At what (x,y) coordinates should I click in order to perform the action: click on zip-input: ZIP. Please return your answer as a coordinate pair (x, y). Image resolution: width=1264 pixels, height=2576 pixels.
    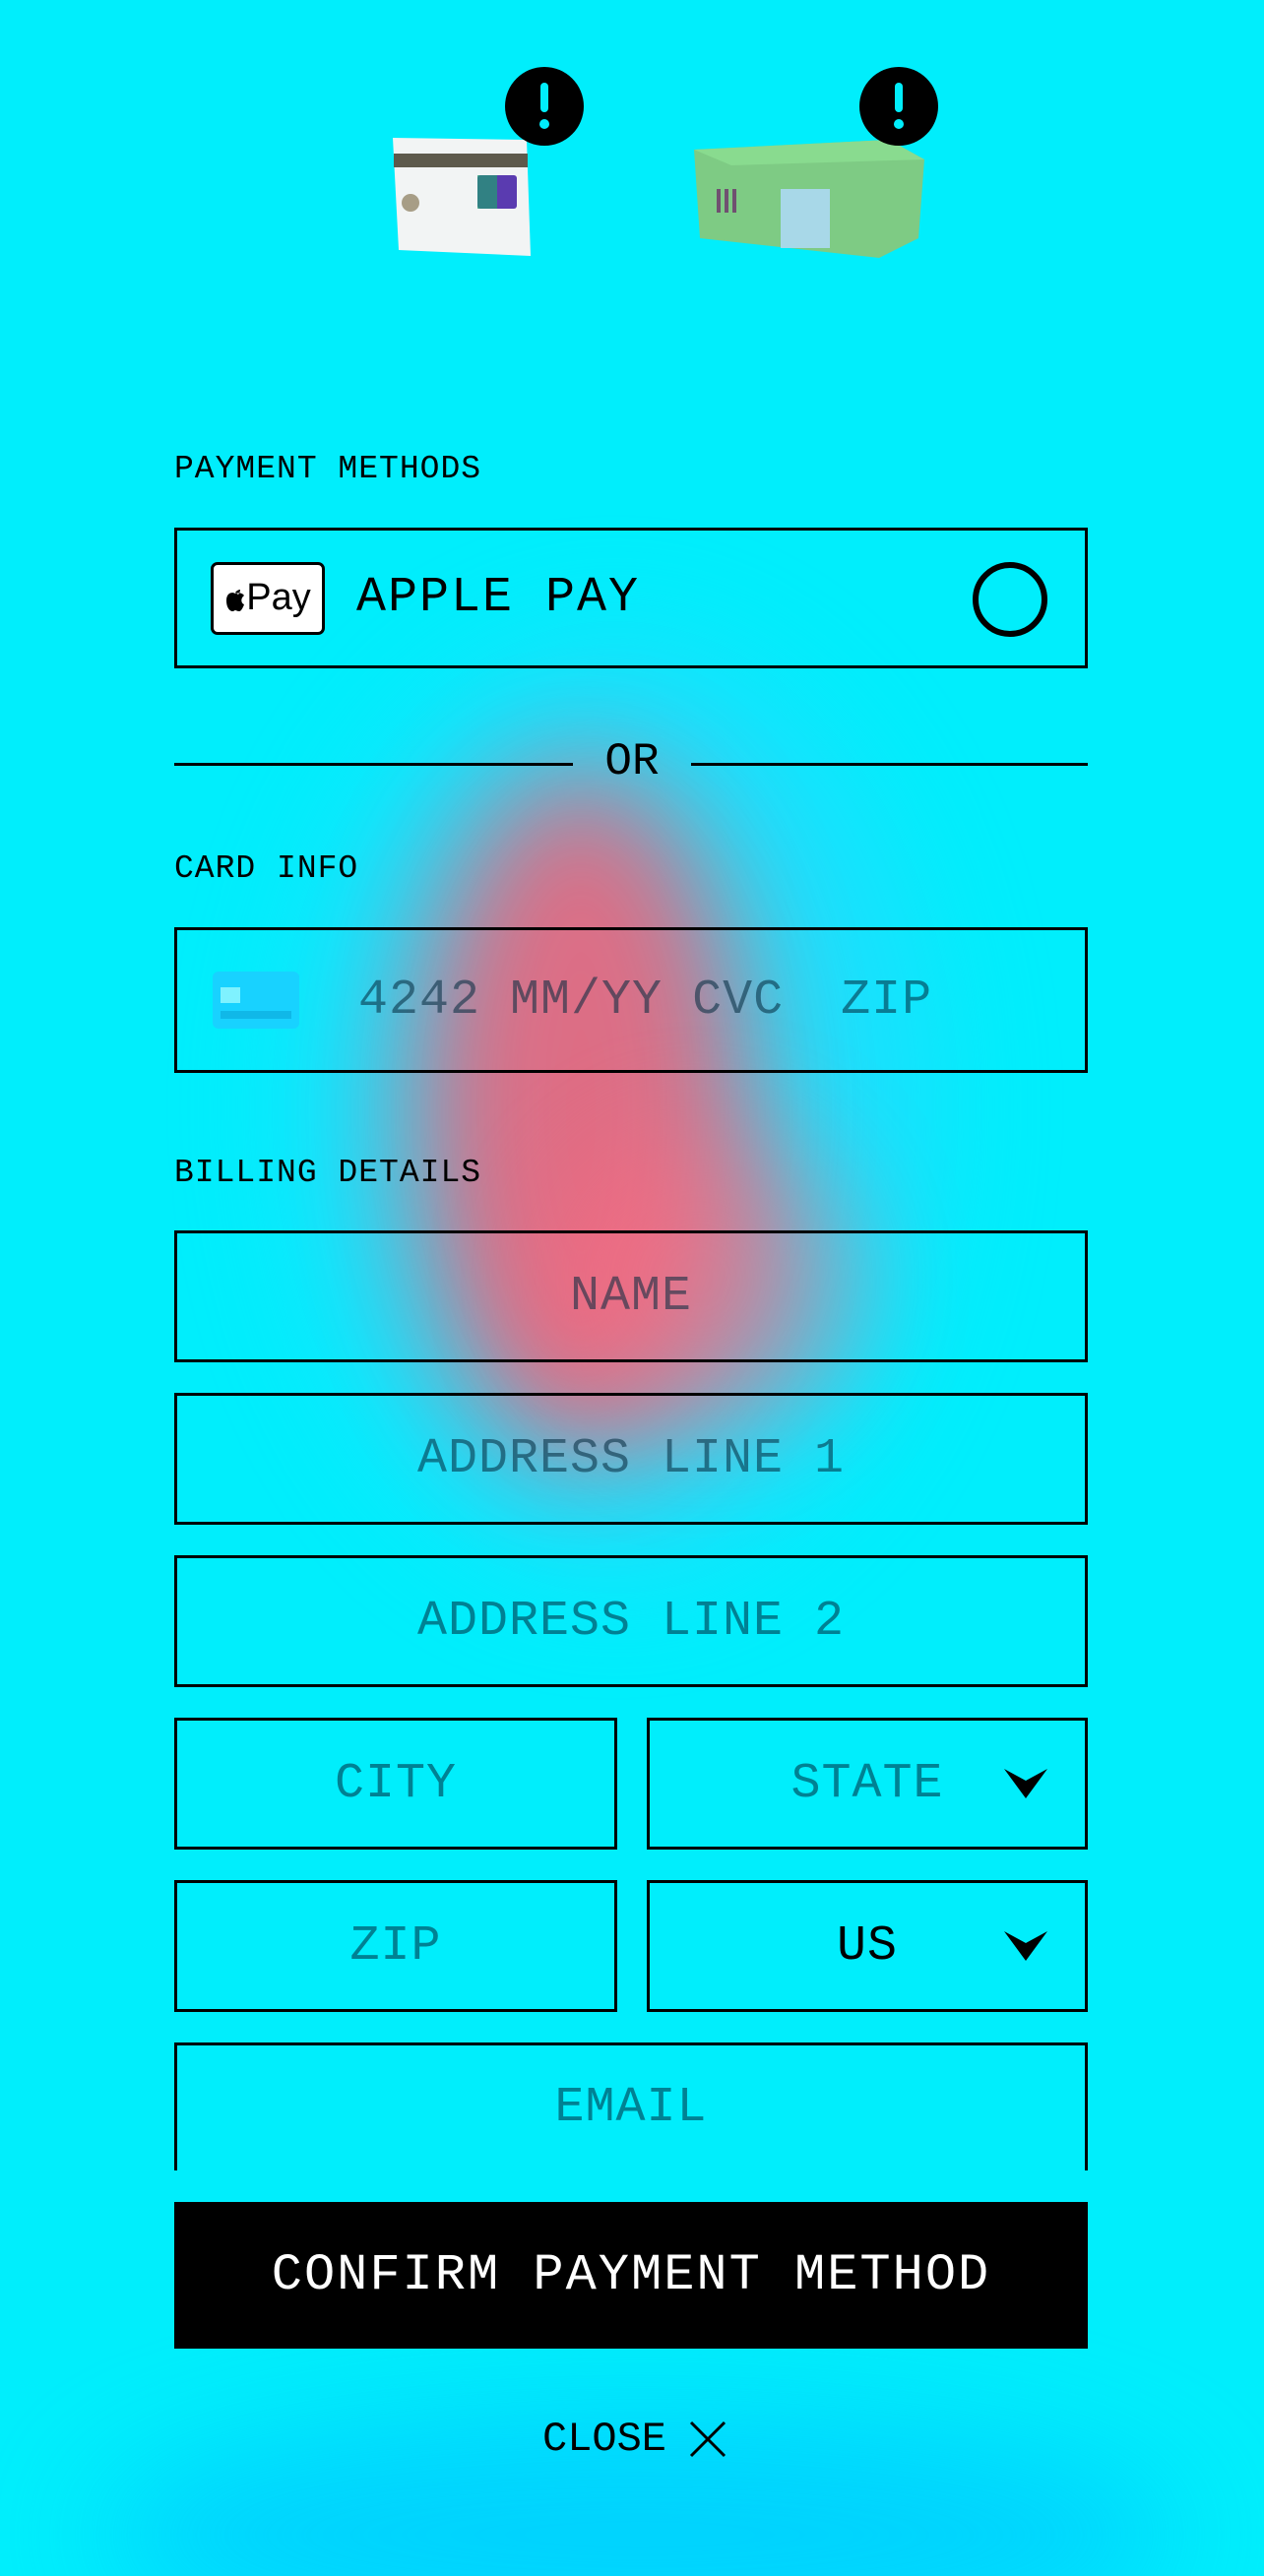
    Looking at the image, I should click on (396, 1946).